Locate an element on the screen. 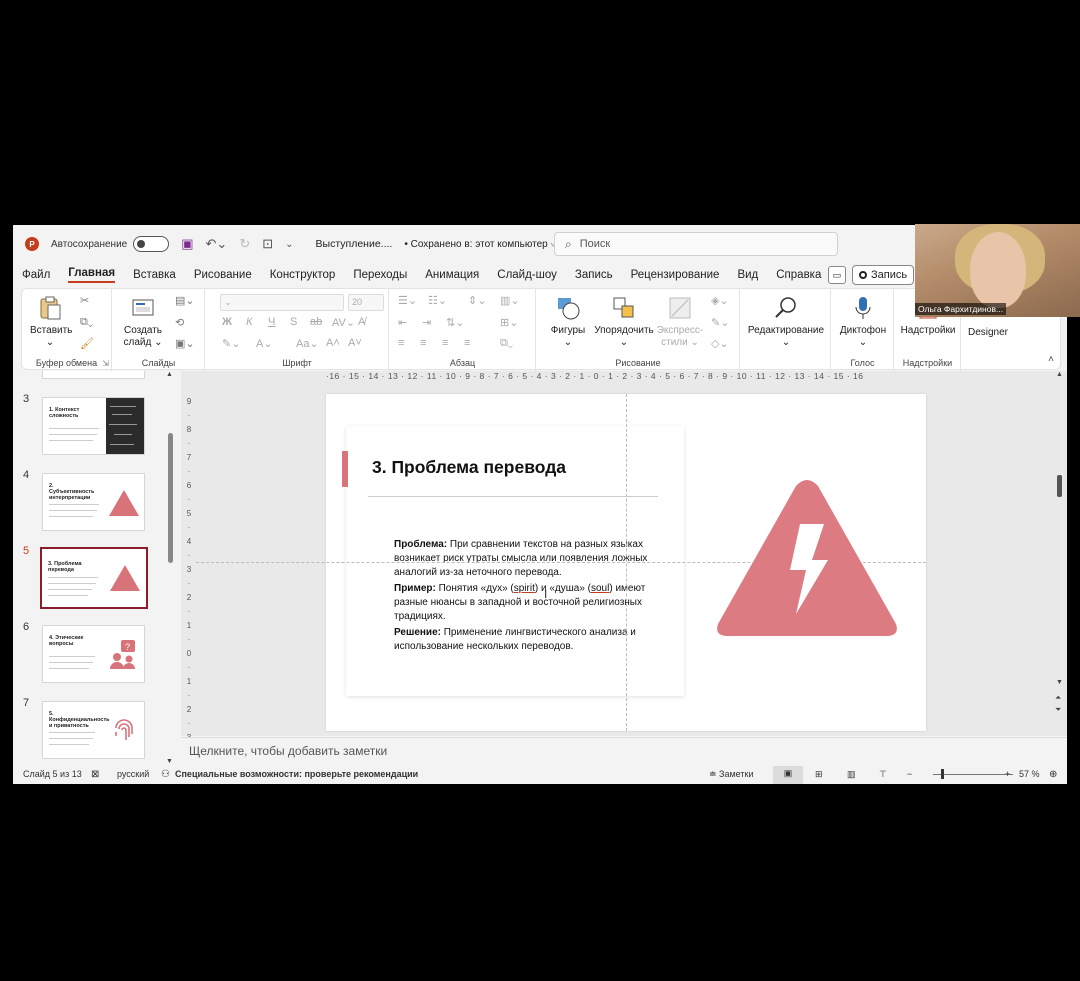 This screenshot has width=1080, height=981. line-spacing-icon: ⇕⌄ is located at coordinates (477, 300).